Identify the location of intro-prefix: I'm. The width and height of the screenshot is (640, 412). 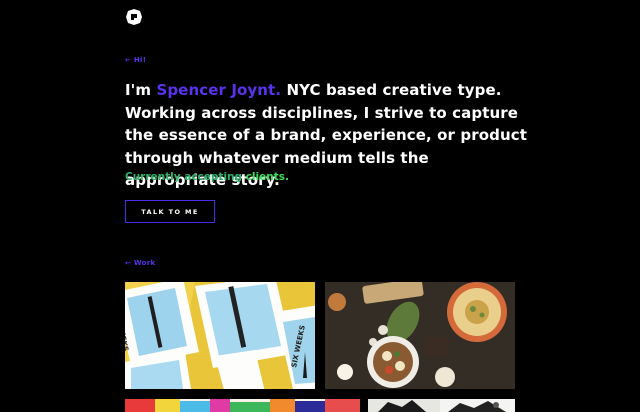
(141, 90).